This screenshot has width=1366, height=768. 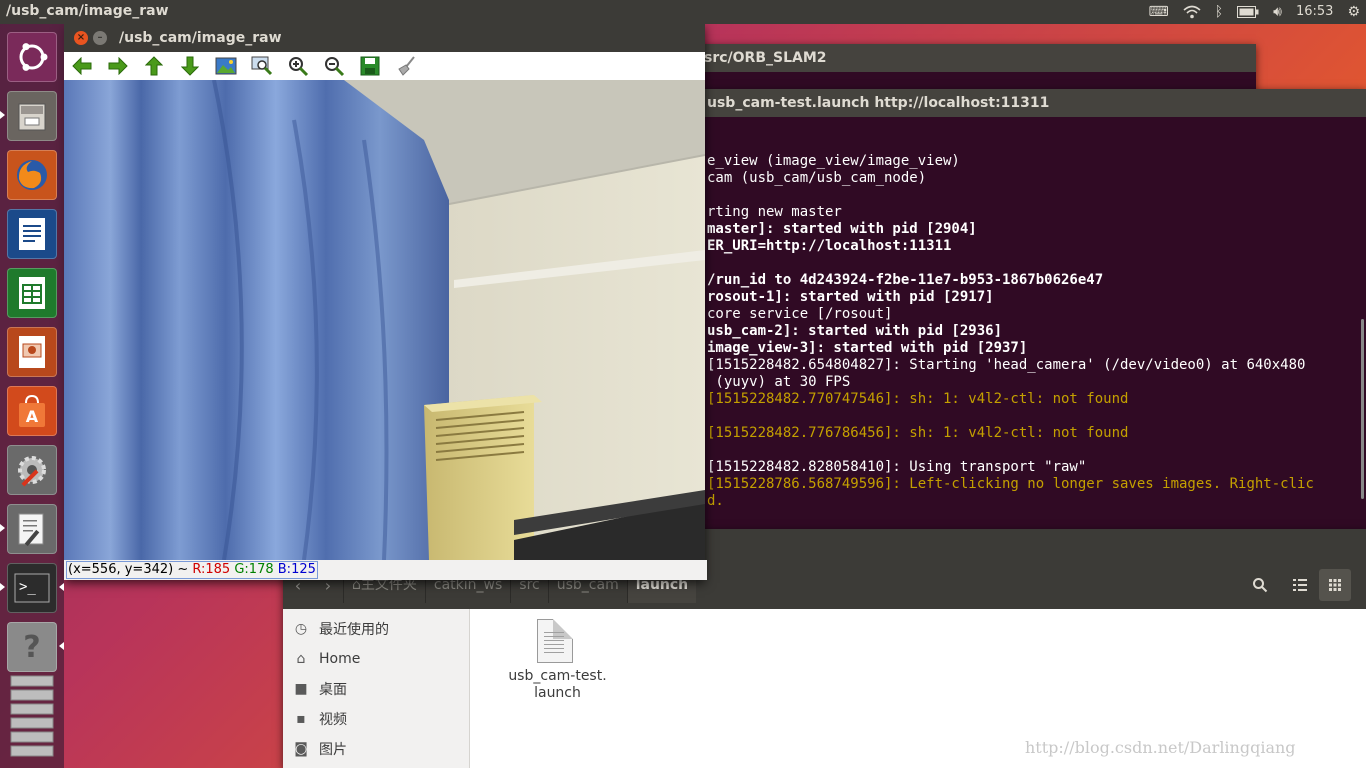 What do you see at coordinates (557, 684) in the screenshot?
I see `file-name: usb_cam-test. launch` at bounding box center [557, 684].